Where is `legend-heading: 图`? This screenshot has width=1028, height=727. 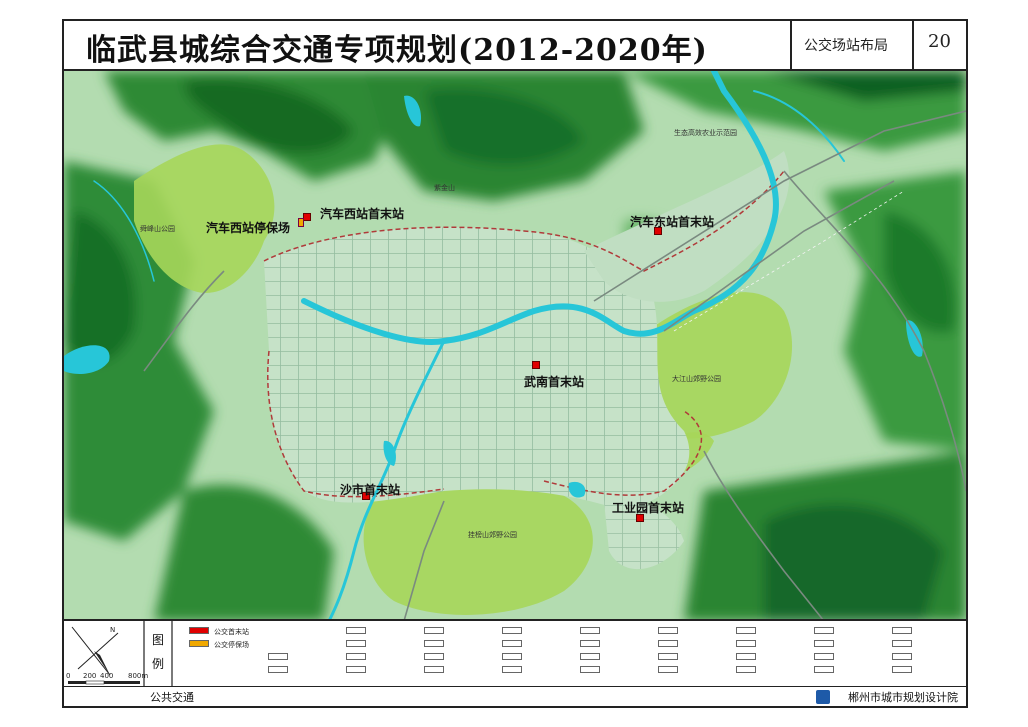 legend-heading: 图 is located at coordinates (158, 640).